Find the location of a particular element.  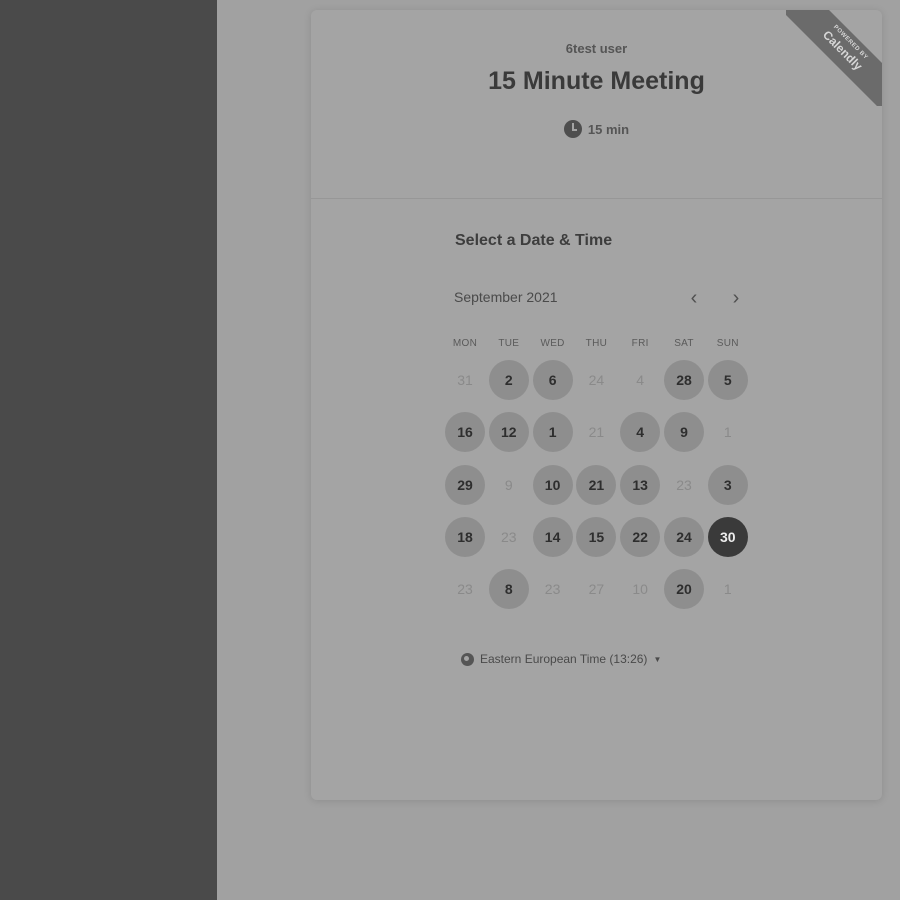

powered-by-ribbon: POWERED BY Calendly is located at coordinates (834, 58).